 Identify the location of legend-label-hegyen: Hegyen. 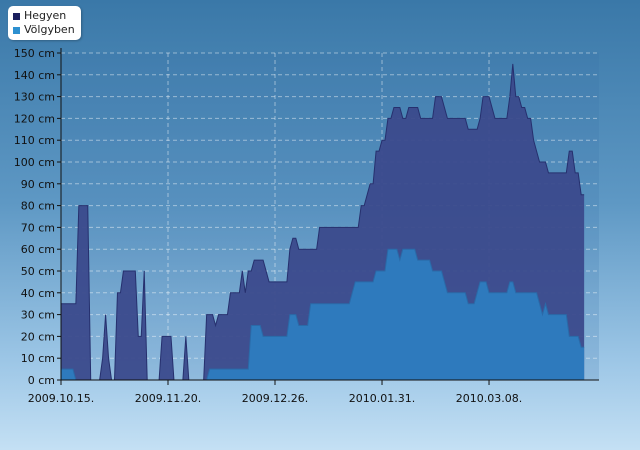
(45, 15).